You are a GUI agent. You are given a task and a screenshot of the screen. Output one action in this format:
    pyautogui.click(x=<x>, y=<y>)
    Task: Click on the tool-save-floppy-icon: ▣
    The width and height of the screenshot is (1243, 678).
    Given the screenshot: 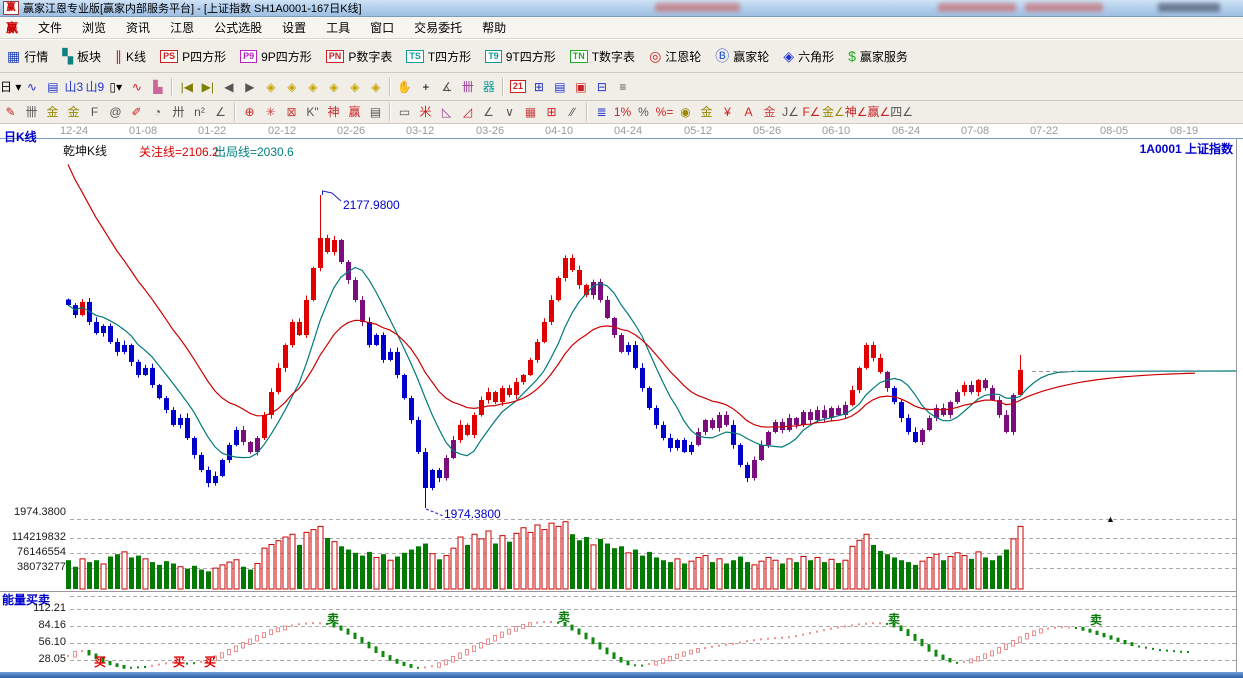 What is the action you would take?
    pyautogui.click(x=580, y=86)
    